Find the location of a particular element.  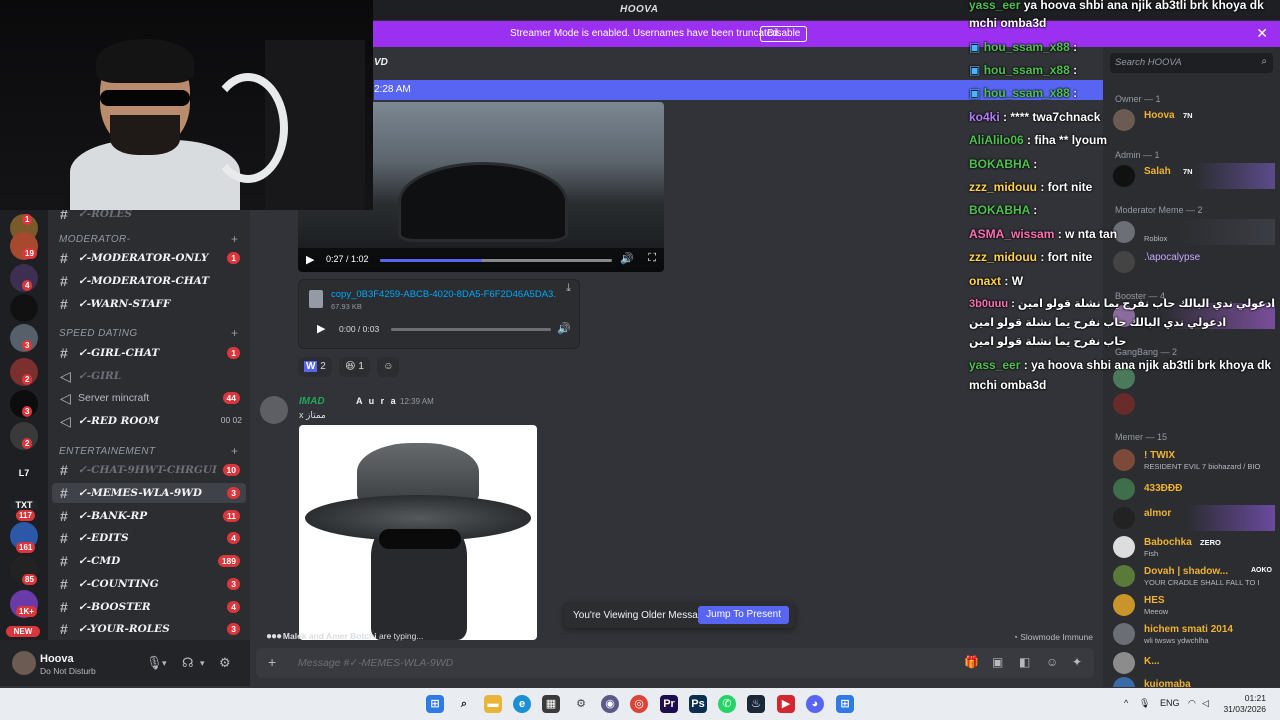

discord-icon: ◕ is located at coordinates (815, 704).